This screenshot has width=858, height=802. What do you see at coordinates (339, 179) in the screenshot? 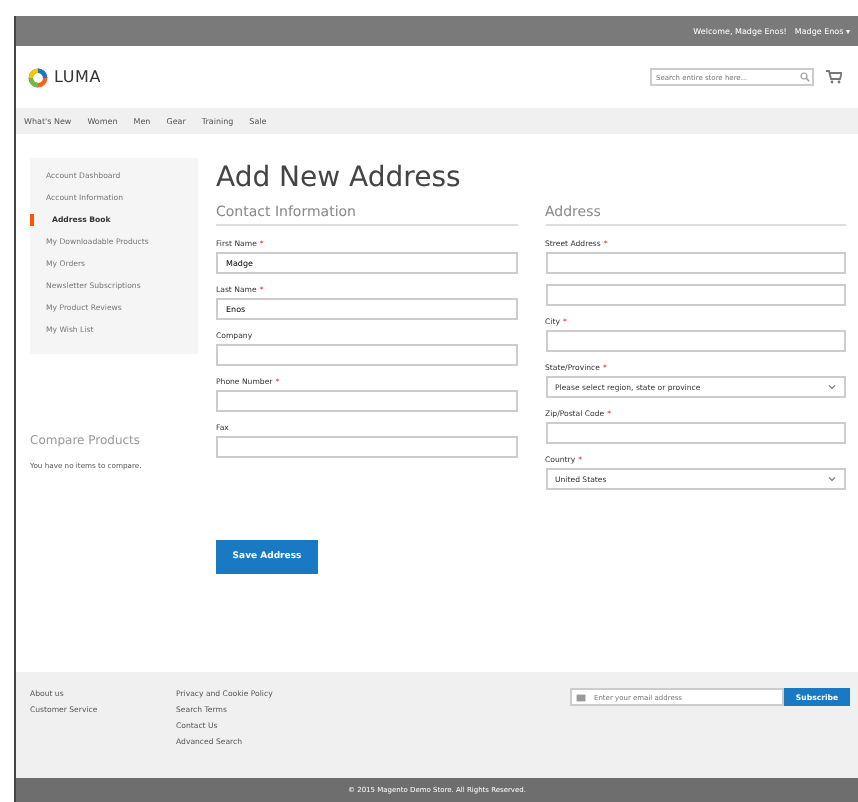
I see `page-title: Add New Address` at bounding box center [339, 179].